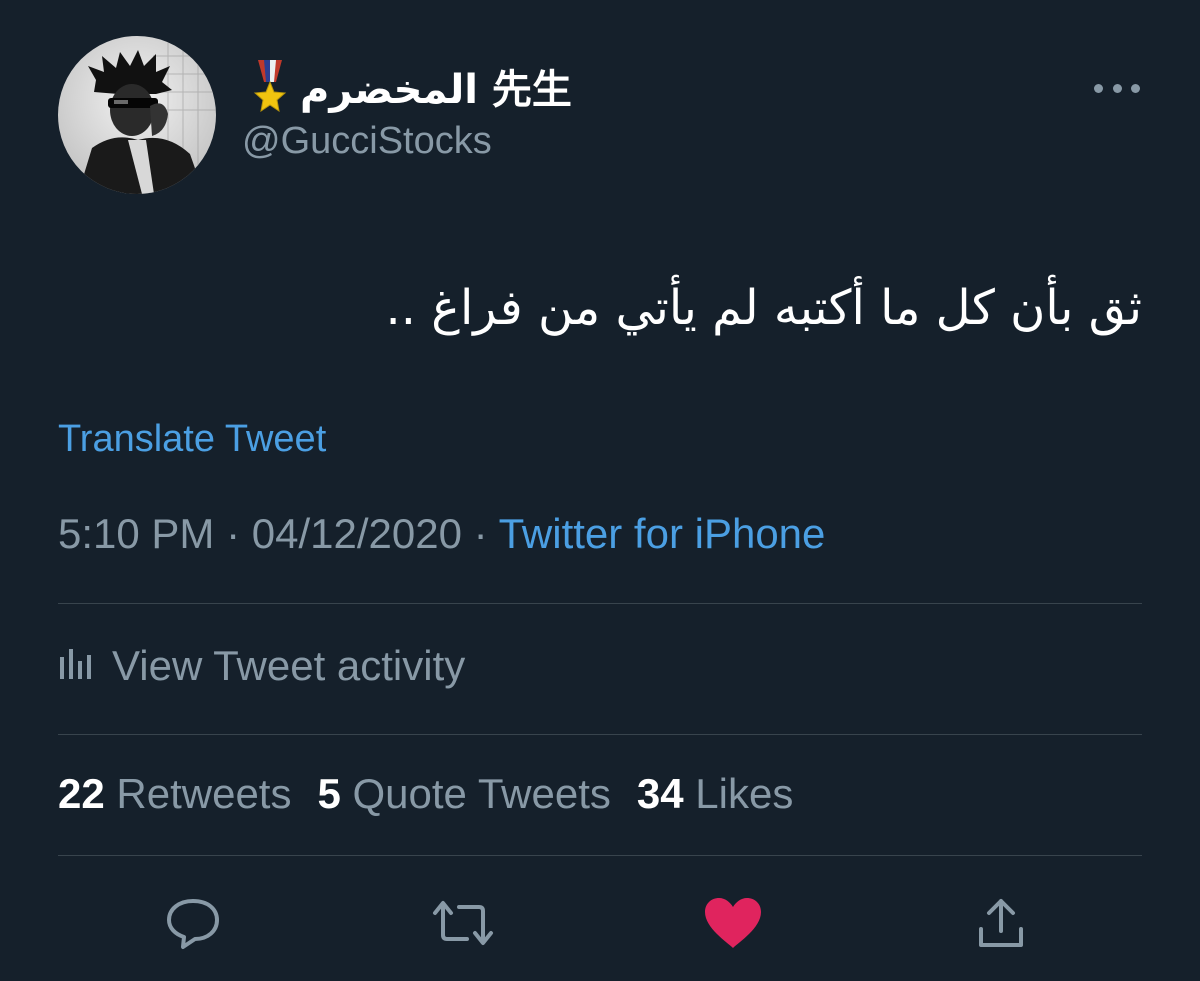 This screenshot has width=1200, height=981. I want to click on retweet-icon, so click(463, 923).